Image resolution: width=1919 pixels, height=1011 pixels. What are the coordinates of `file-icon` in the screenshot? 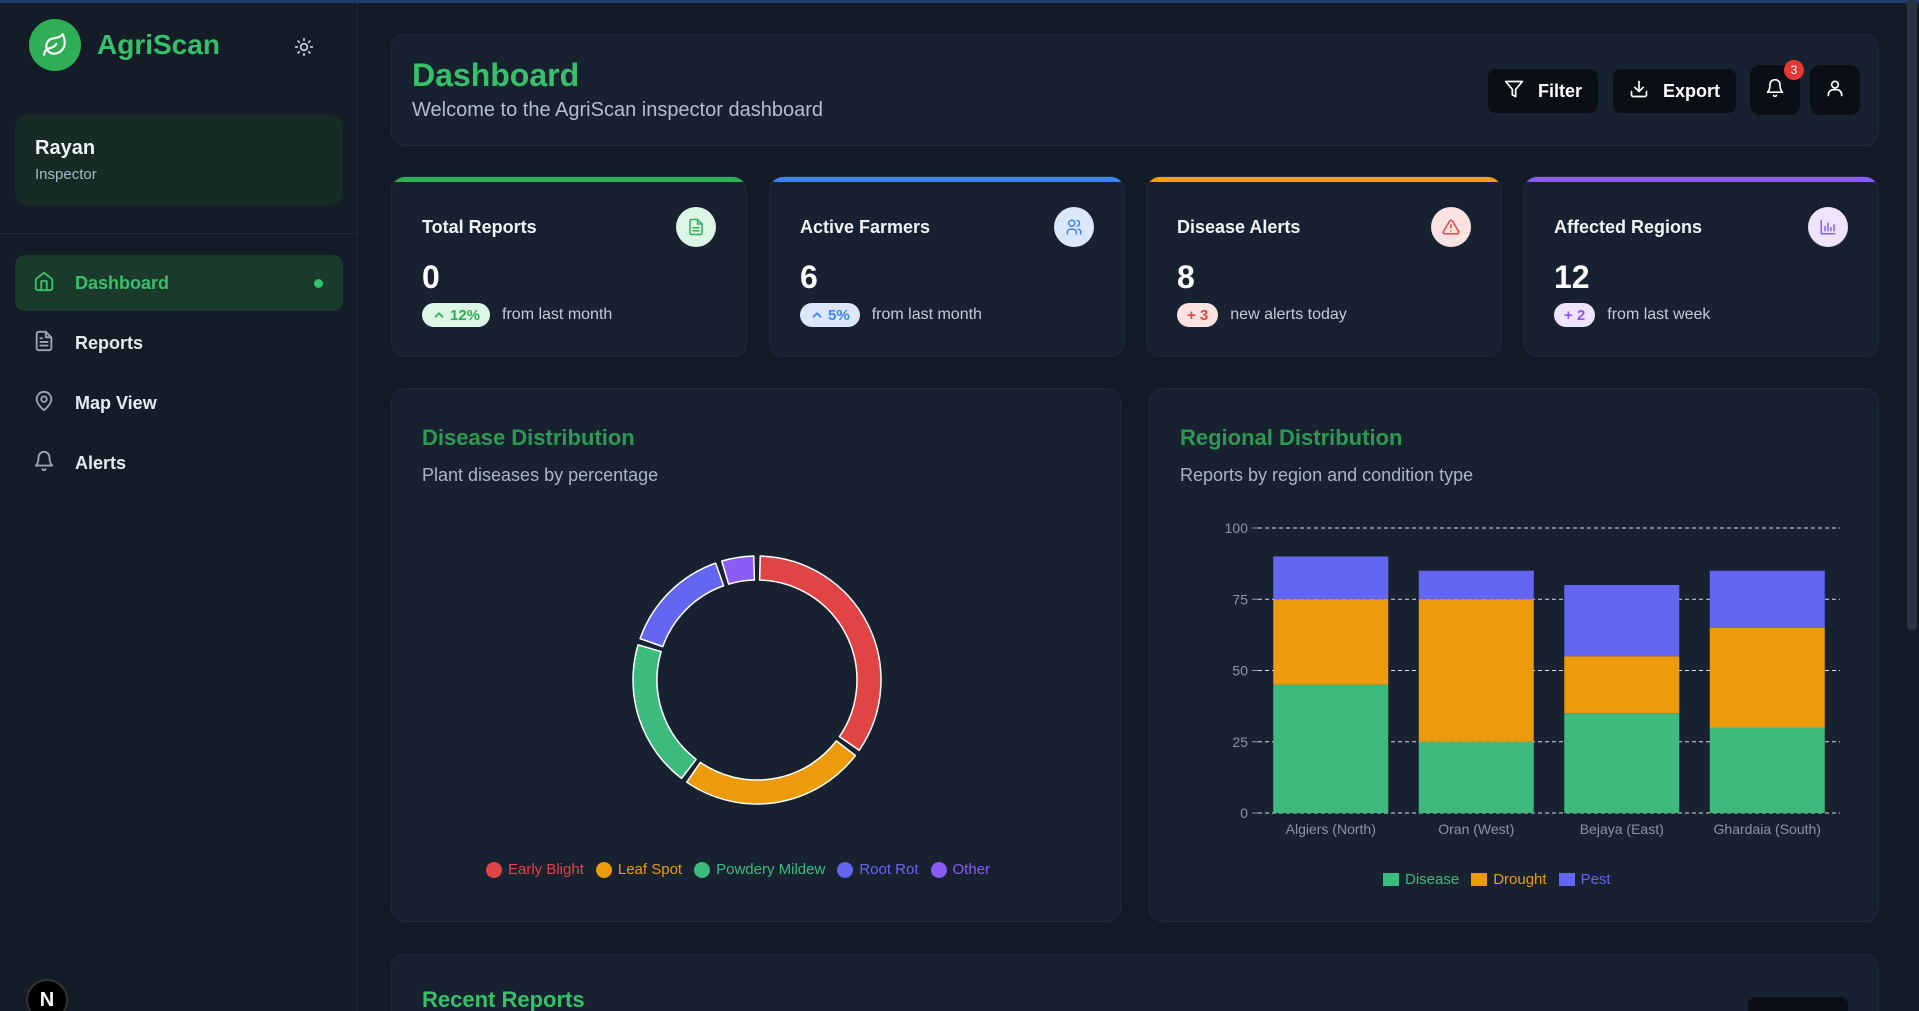 It's located at (44, 343).